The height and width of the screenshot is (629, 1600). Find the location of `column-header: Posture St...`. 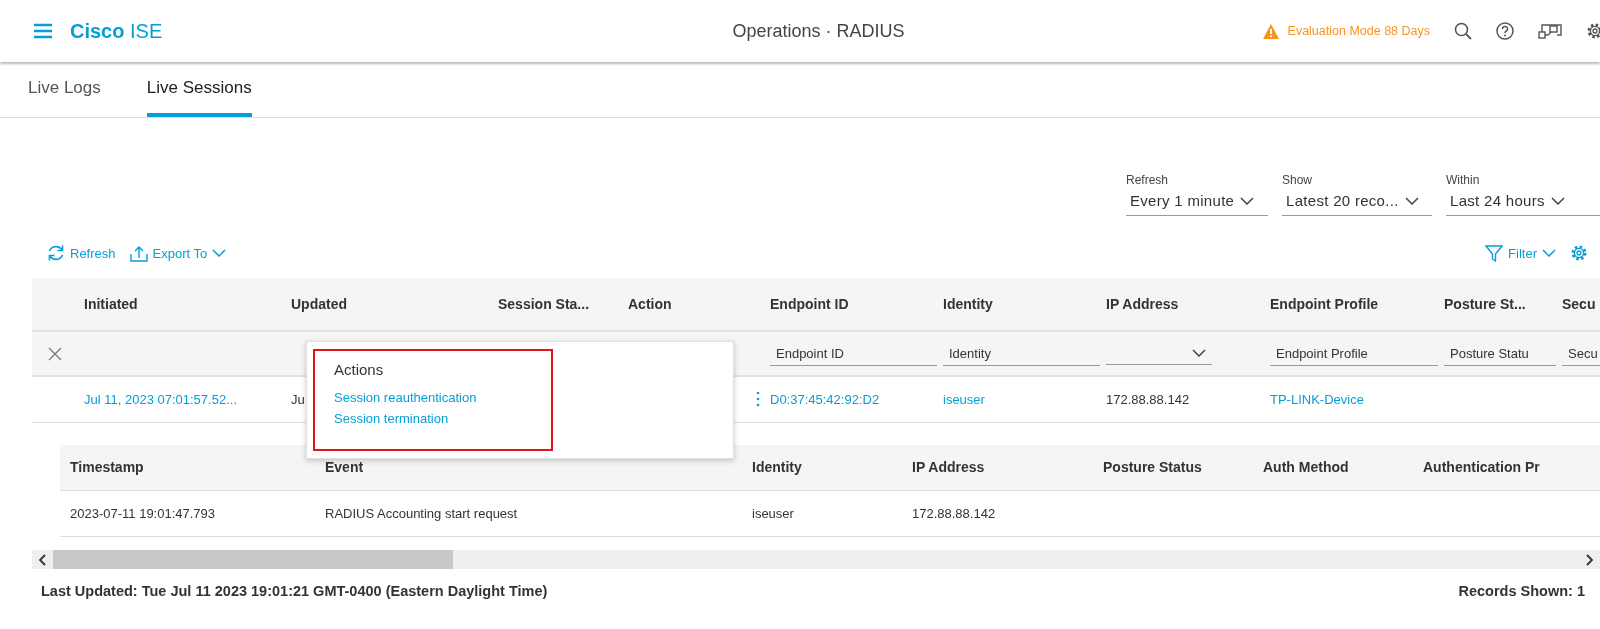

column-header: Posture St... is located at coordinates (1503, 304).